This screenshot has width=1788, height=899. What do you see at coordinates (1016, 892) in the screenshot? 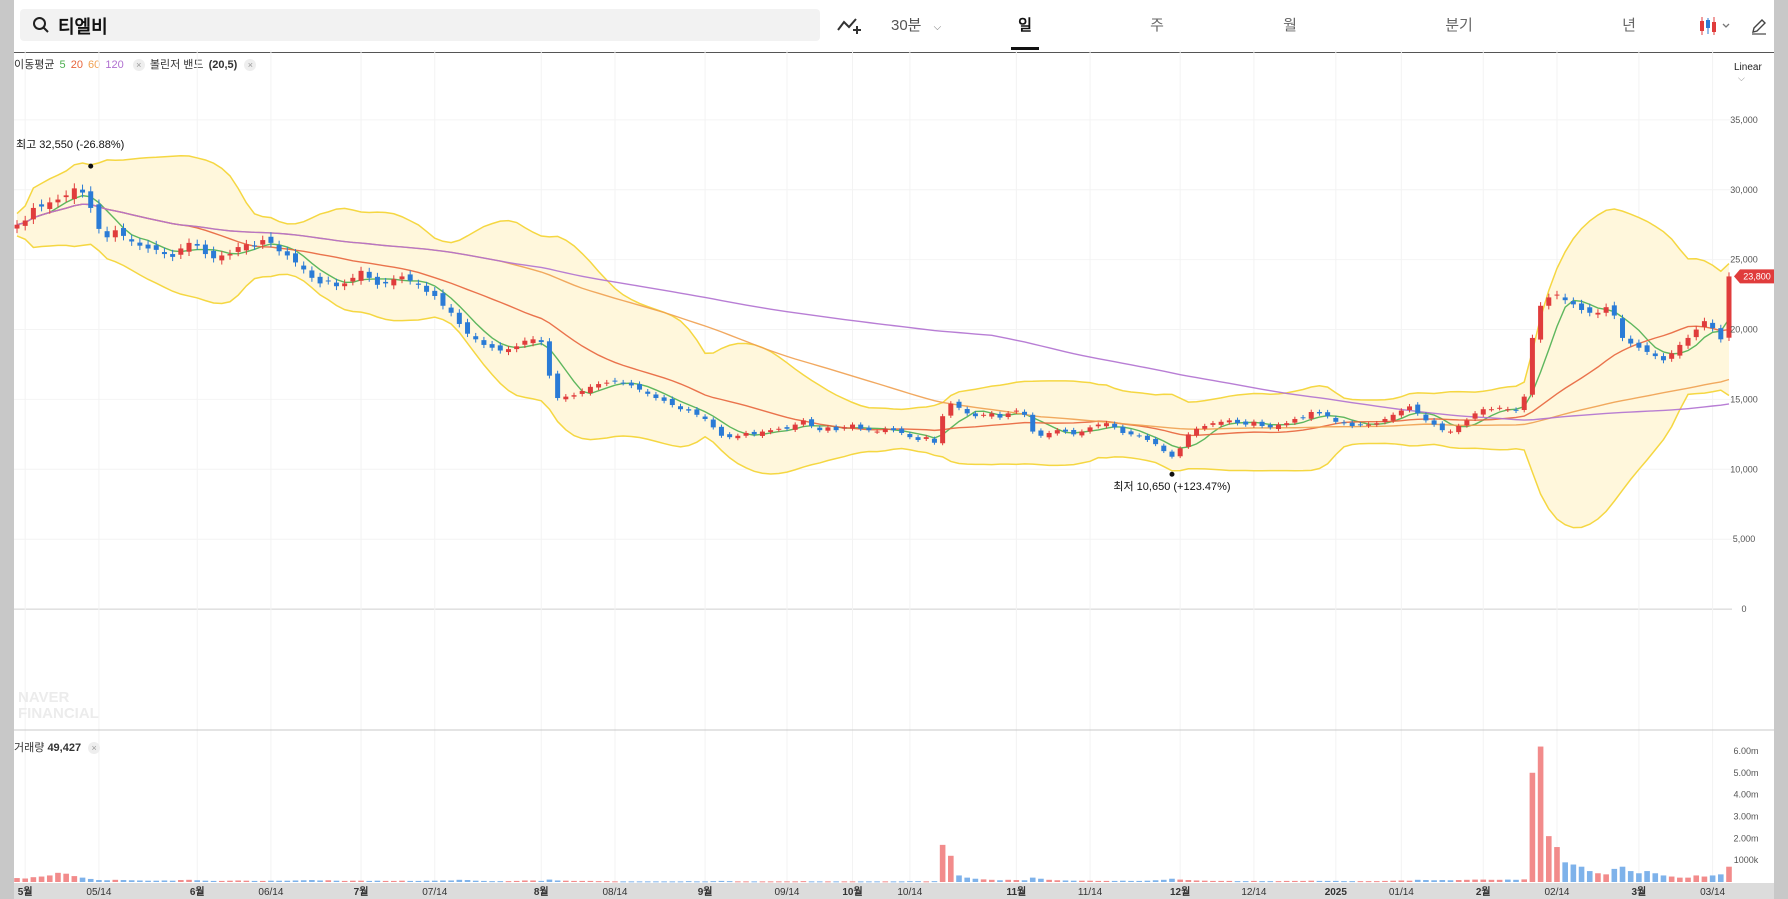
I see `date-tick-label: 11월` at bounding box center [1016, 892].